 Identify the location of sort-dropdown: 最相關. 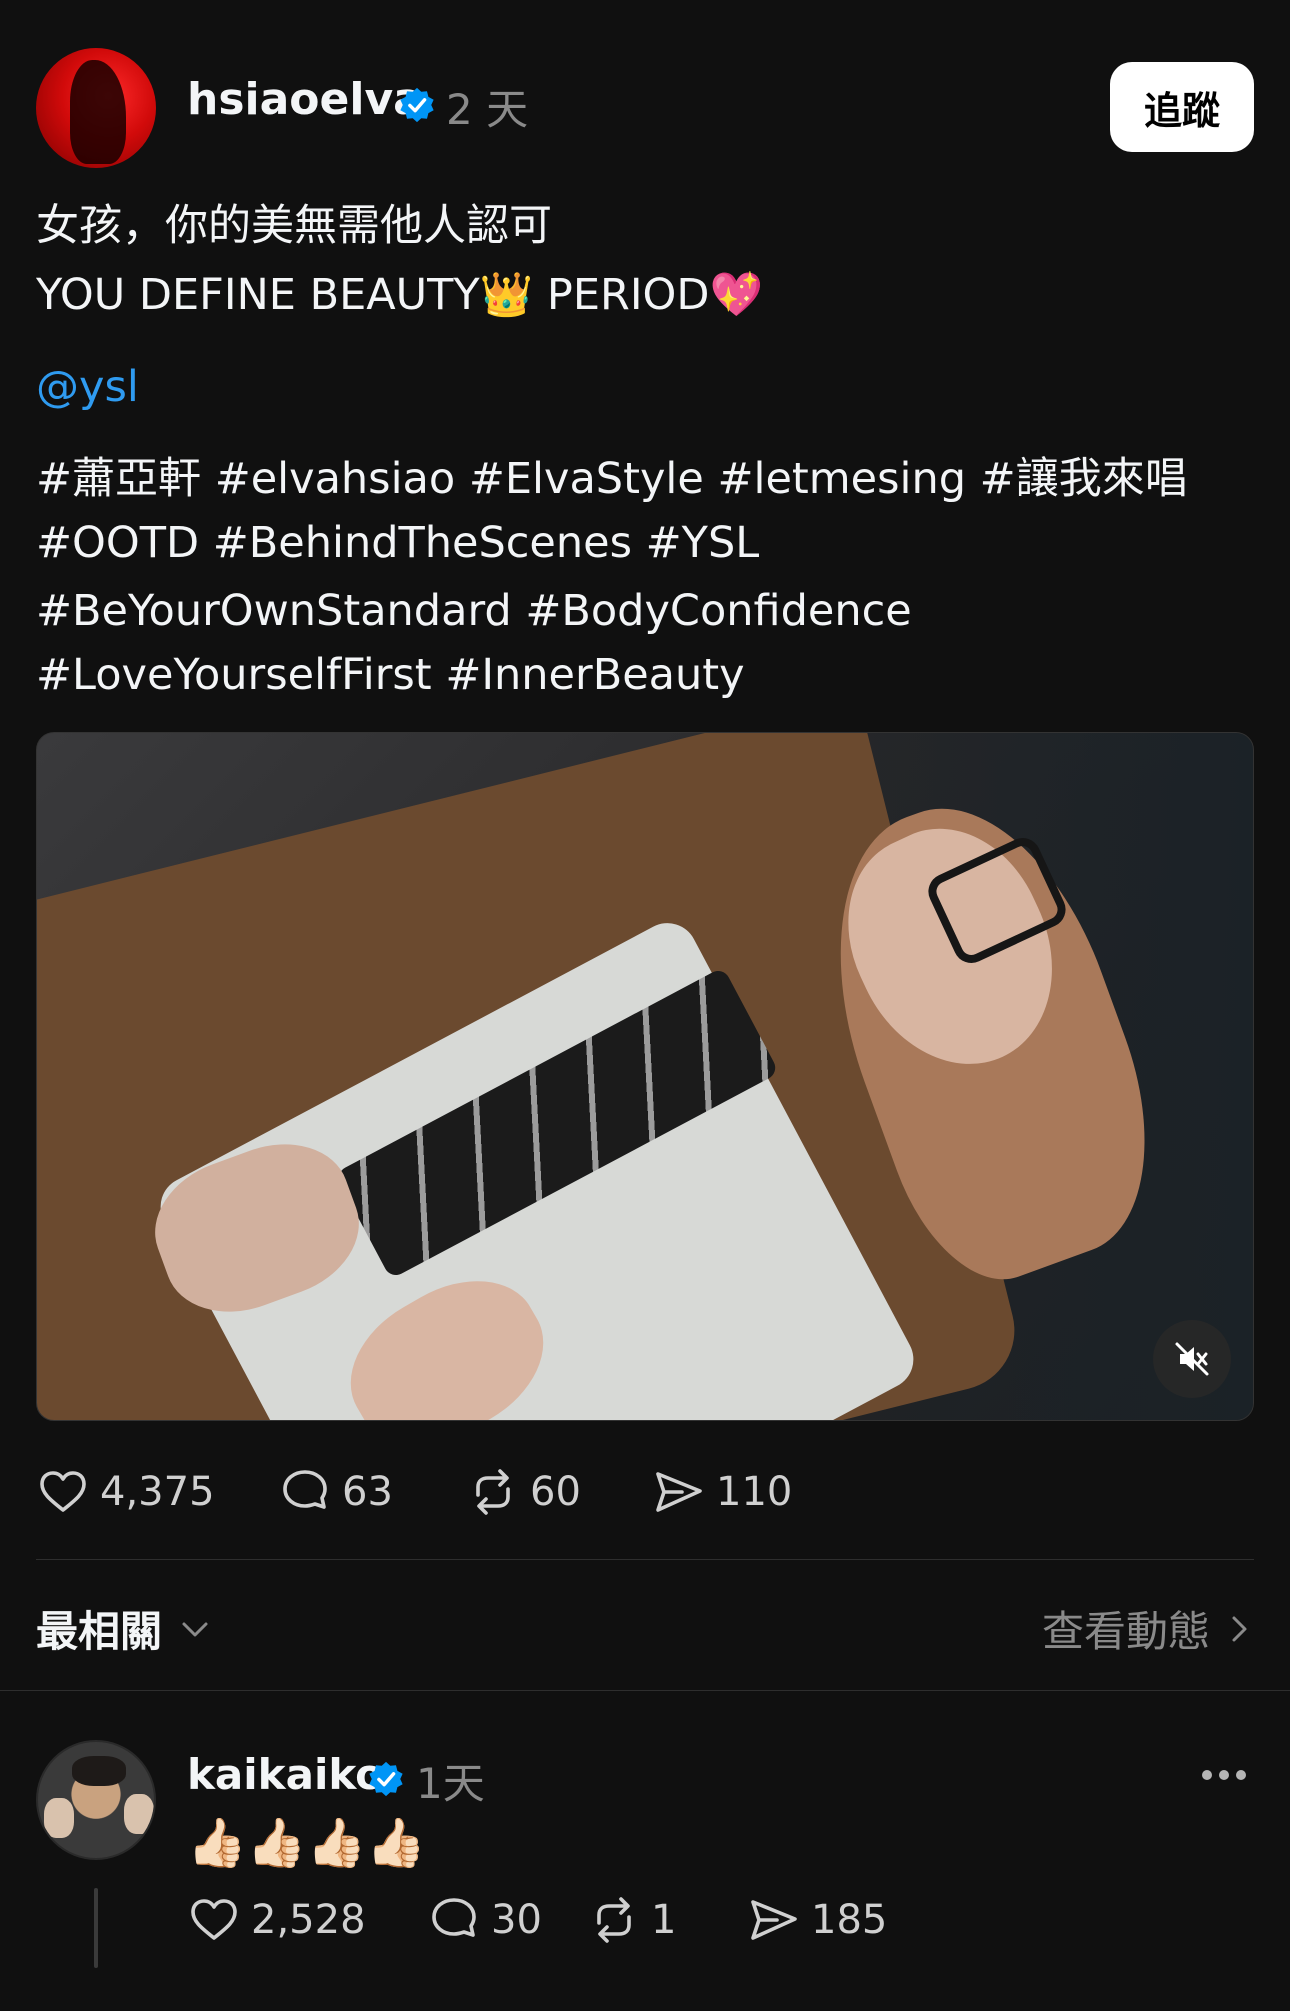
(124, 1628).